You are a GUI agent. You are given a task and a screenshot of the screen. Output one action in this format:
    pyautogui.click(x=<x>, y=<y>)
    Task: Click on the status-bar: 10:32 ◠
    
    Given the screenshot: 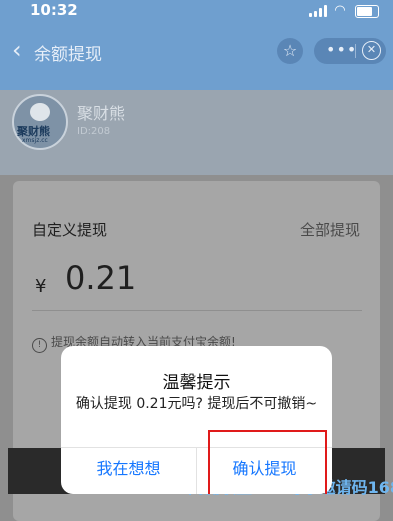 What is the action you would take?
    pyautogui.click(x=196, y=11)
    